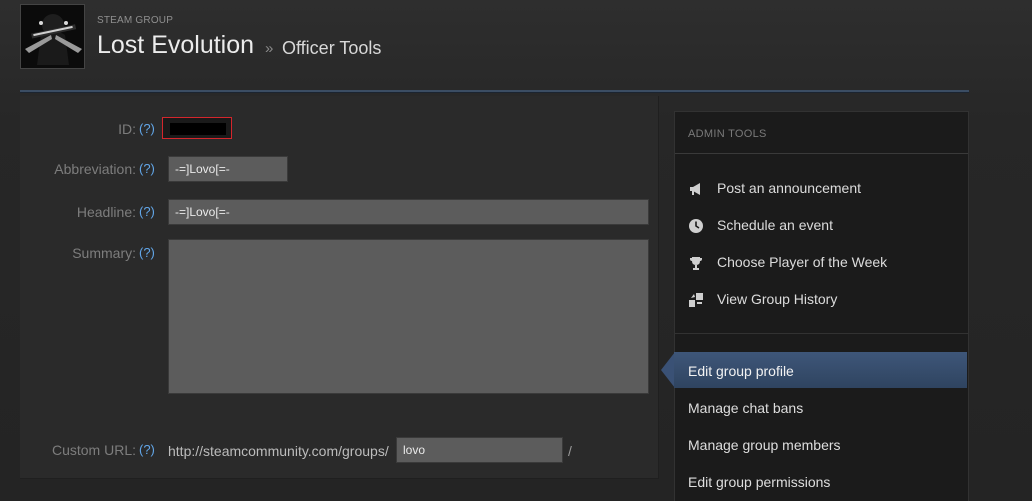 The width and height of the screenshot is (1032, 501). Describe the element at coordinates (147, 252) in the screenshot. I see `summary-help-link: (?)` at that location.